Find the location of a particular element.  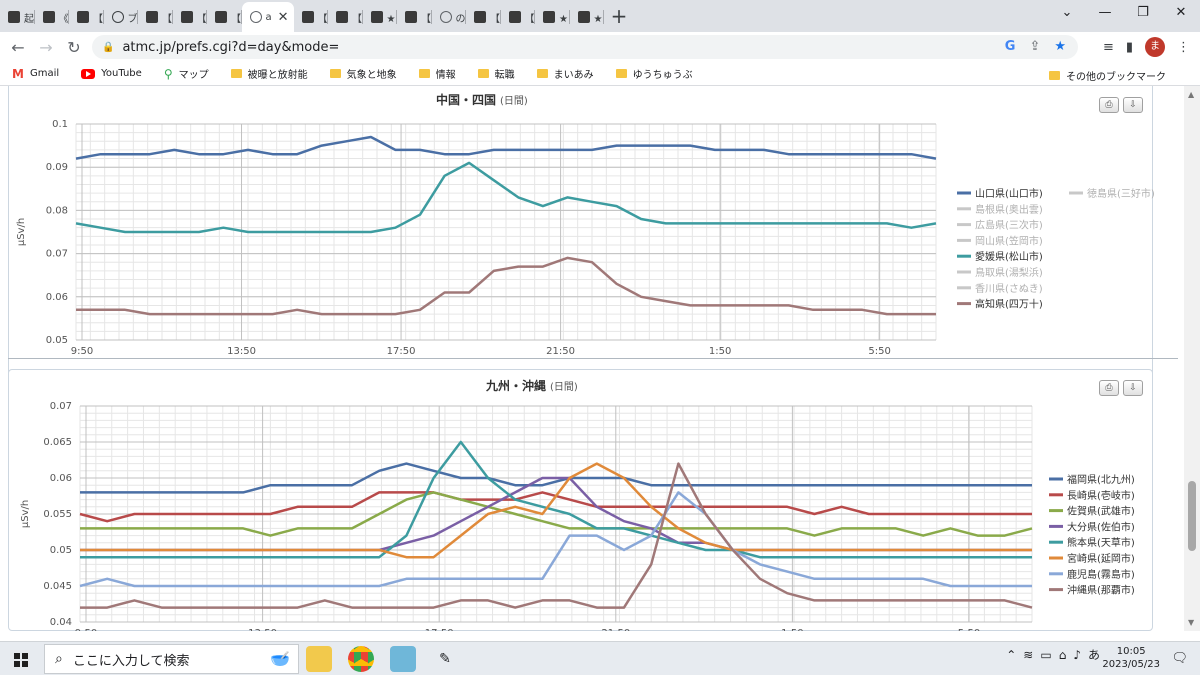

bookmark-label: 転職 is located at coordinates (504, 75).